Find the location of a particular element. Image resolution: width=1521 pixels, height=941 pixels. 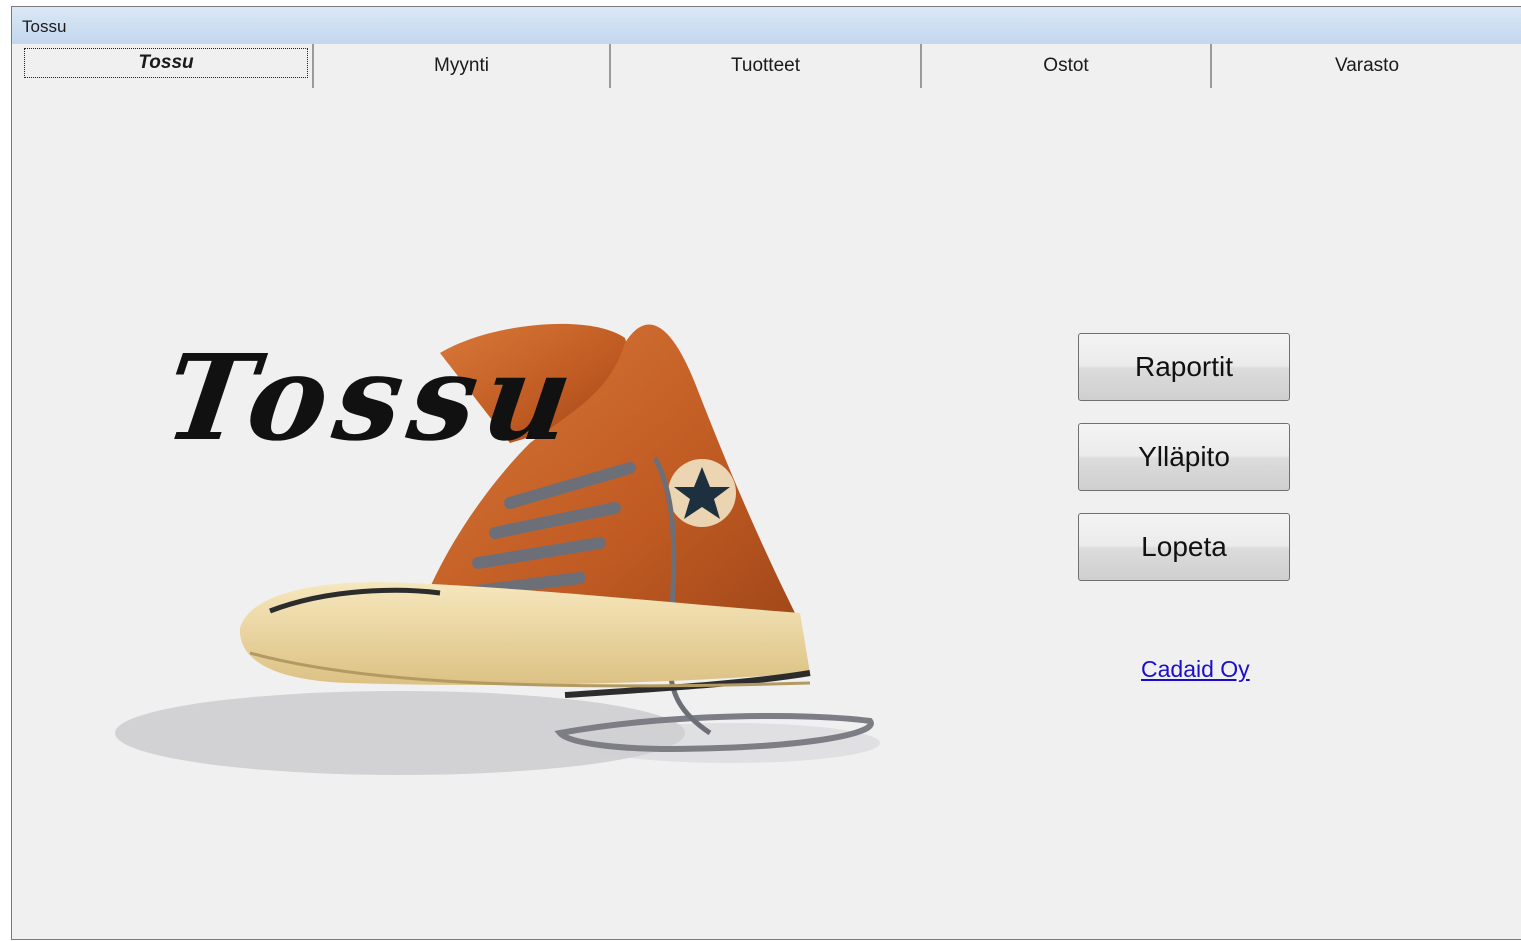

maintenance-button: Ylläpito is located at coordinates (1184, 457).